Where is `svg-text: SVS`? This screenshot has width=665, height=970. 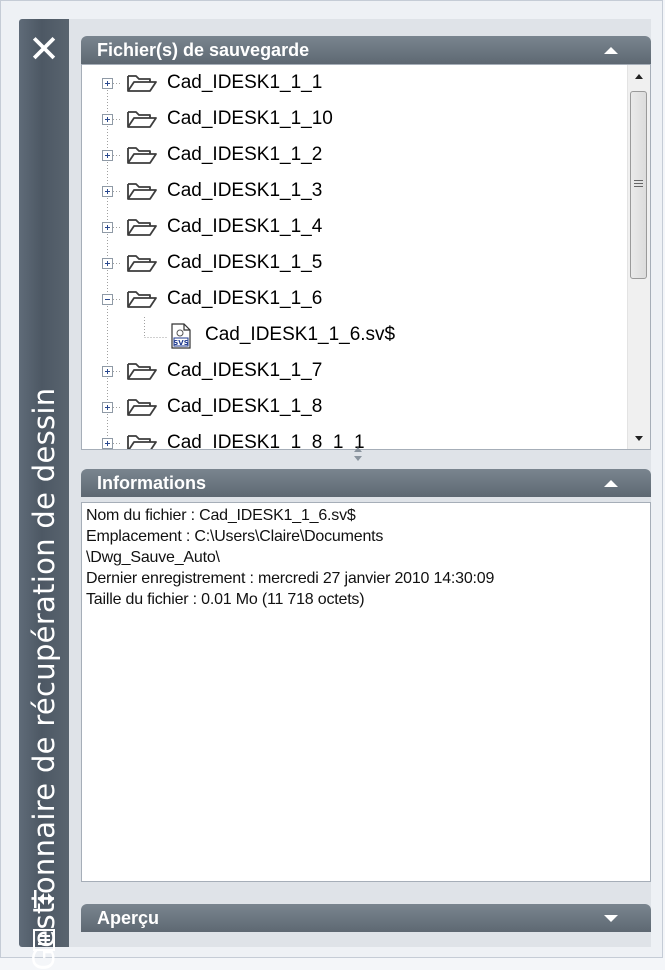
svg-text: SVS is located at coordinates (181, 343).